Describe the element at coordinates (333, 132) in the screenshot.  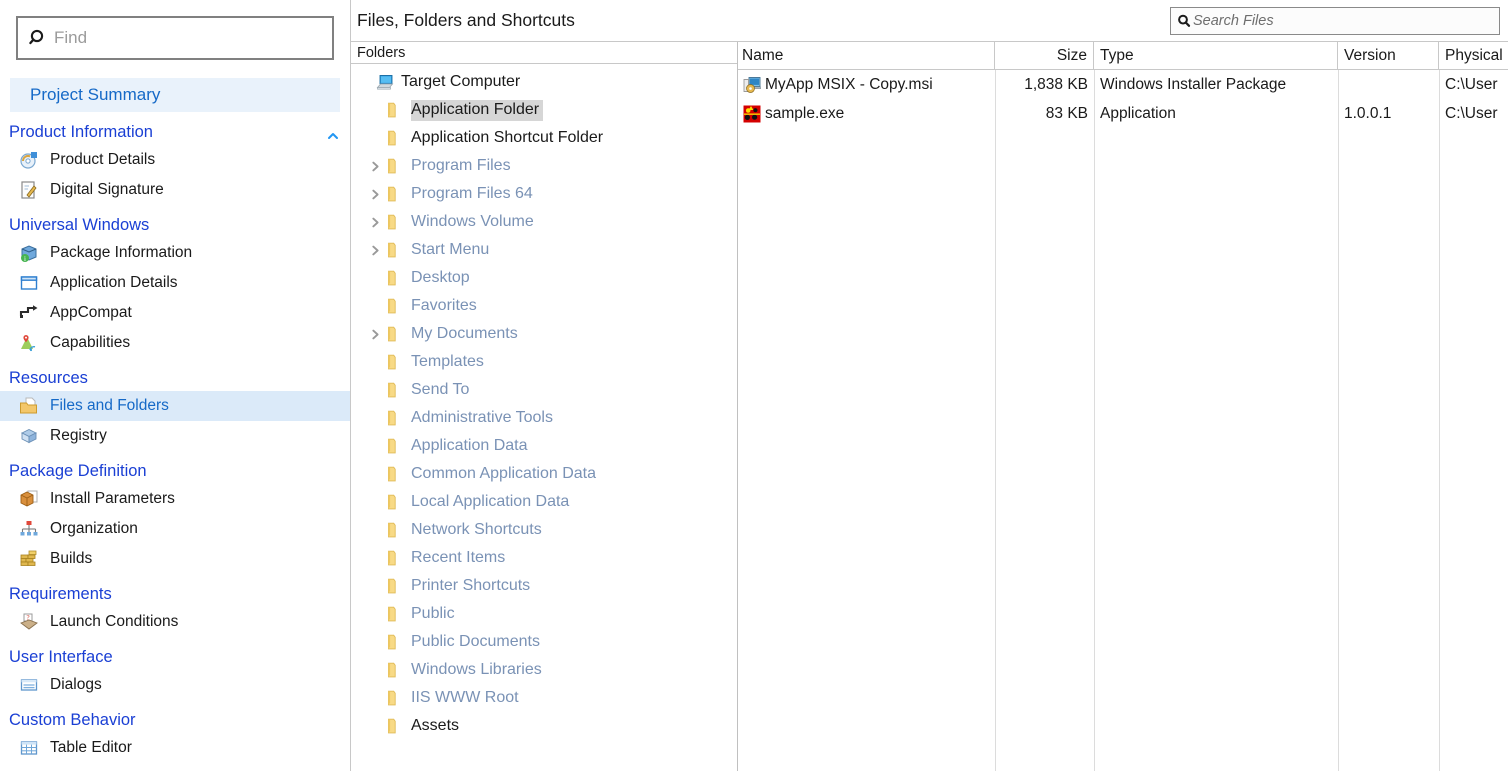
I see `chevron-up-icon` at that location.